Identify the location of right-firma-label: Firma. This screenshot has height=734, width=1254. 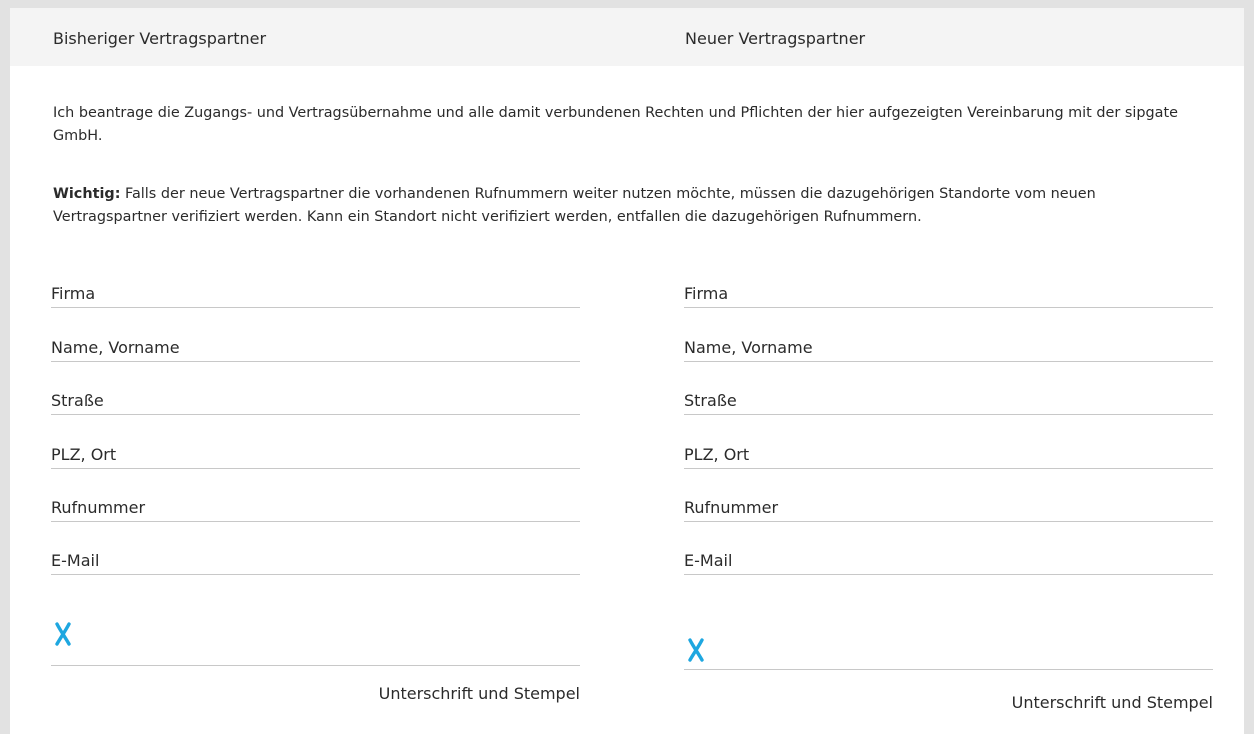
(706, 293).